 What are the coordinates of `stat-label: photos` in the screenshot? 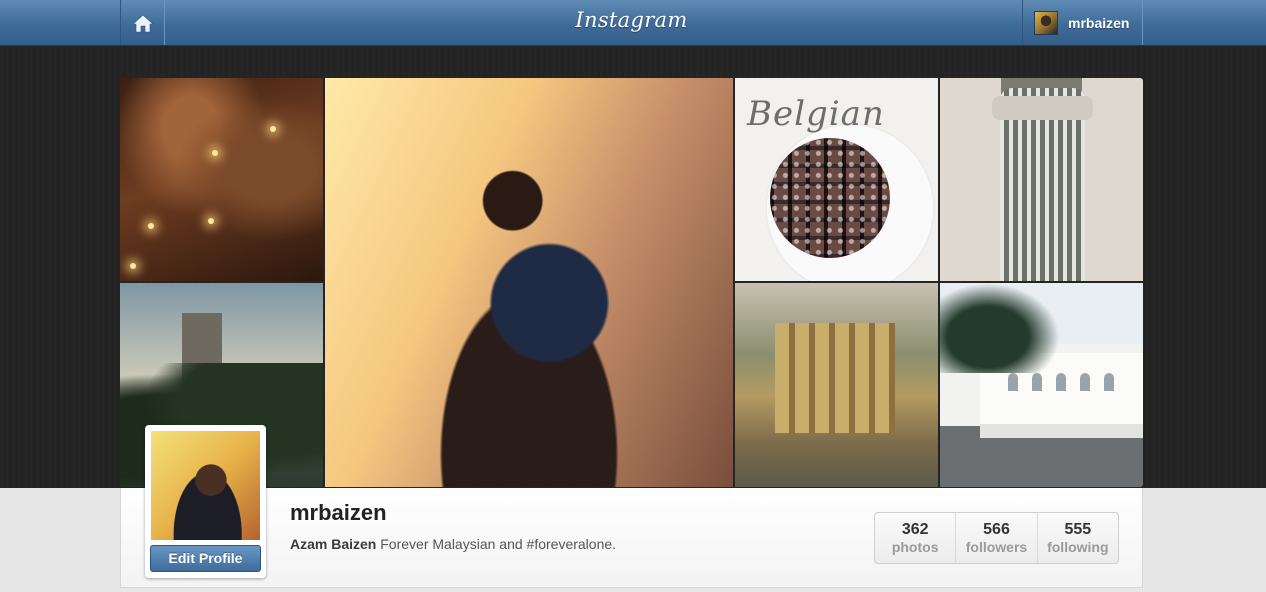 It's located at (915, 547).